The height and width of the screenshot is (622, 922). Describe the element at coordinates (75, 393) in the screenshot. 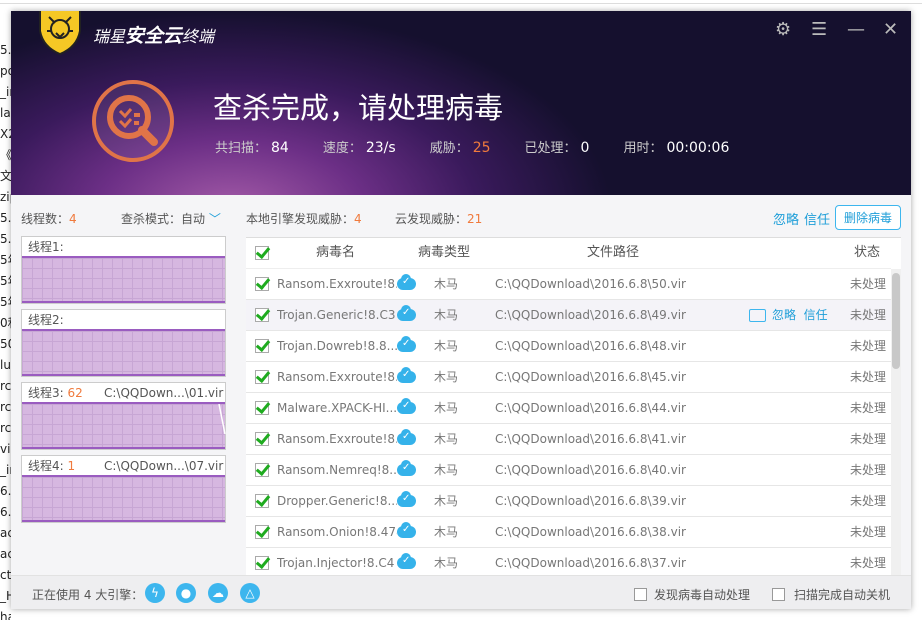

I see `thread-count: 62` at that location.